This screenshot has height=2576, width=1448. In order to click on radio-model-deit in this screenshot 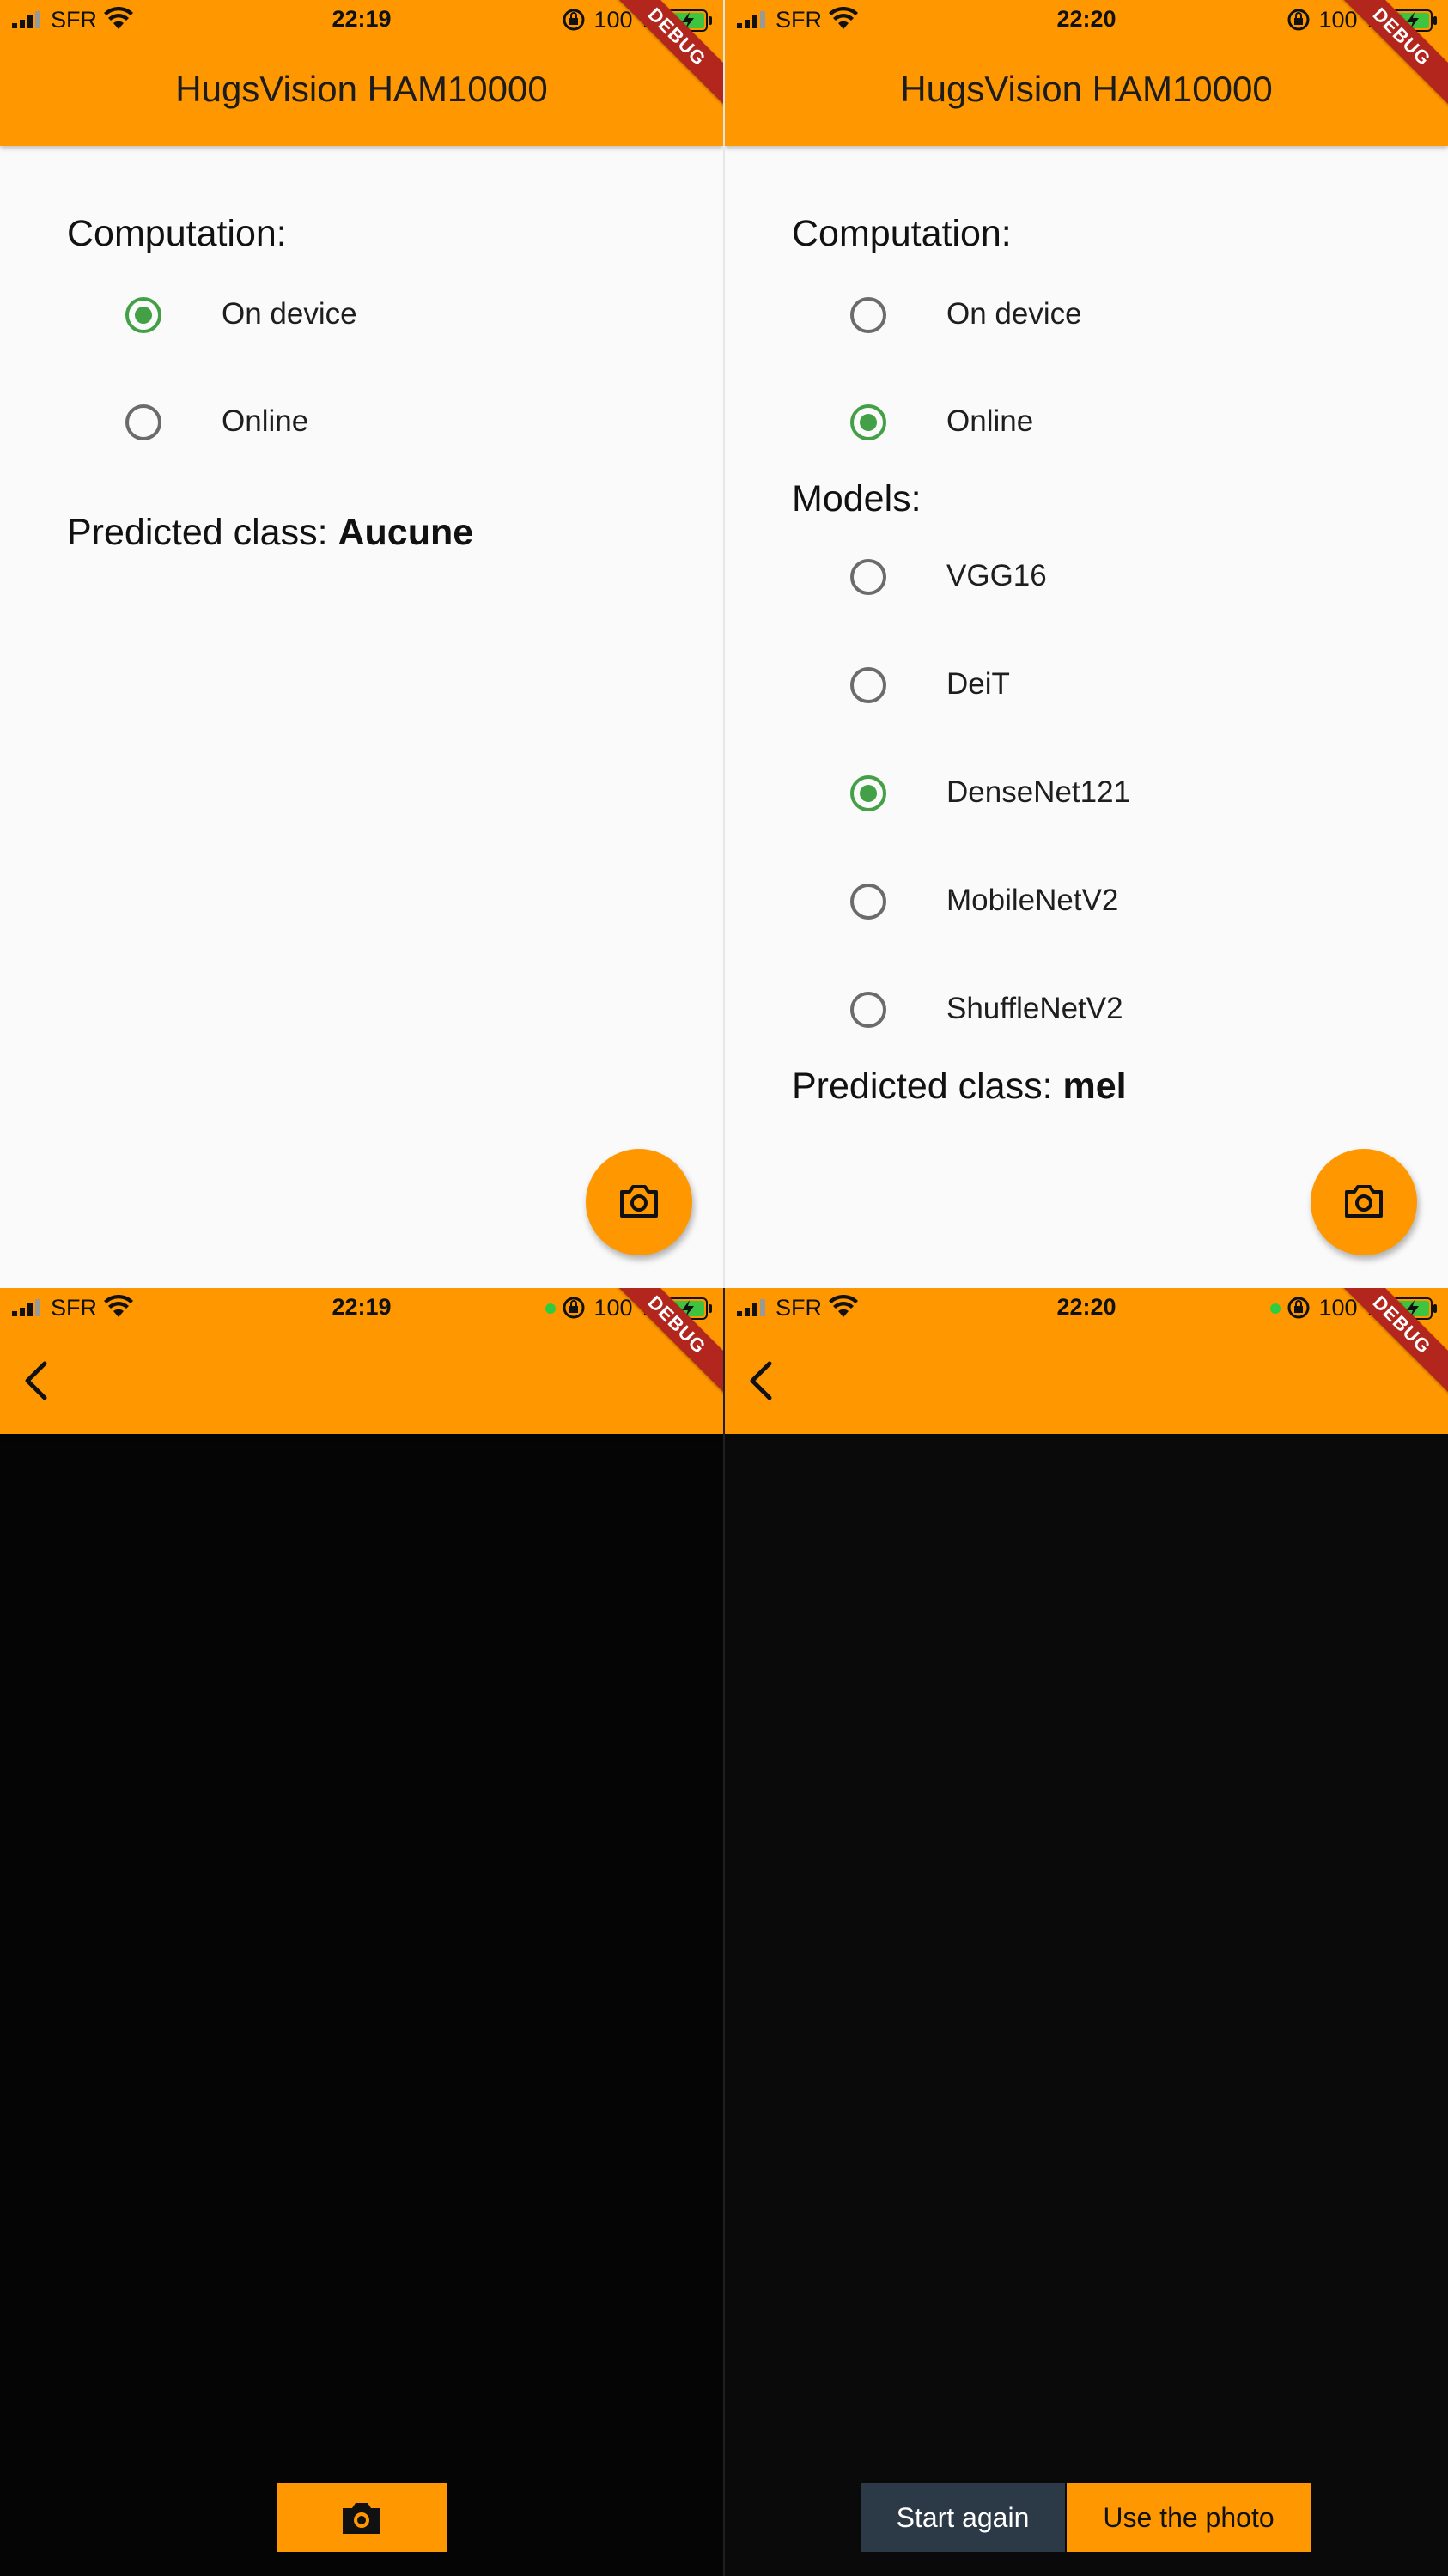, I will do `click(868, 685)`.